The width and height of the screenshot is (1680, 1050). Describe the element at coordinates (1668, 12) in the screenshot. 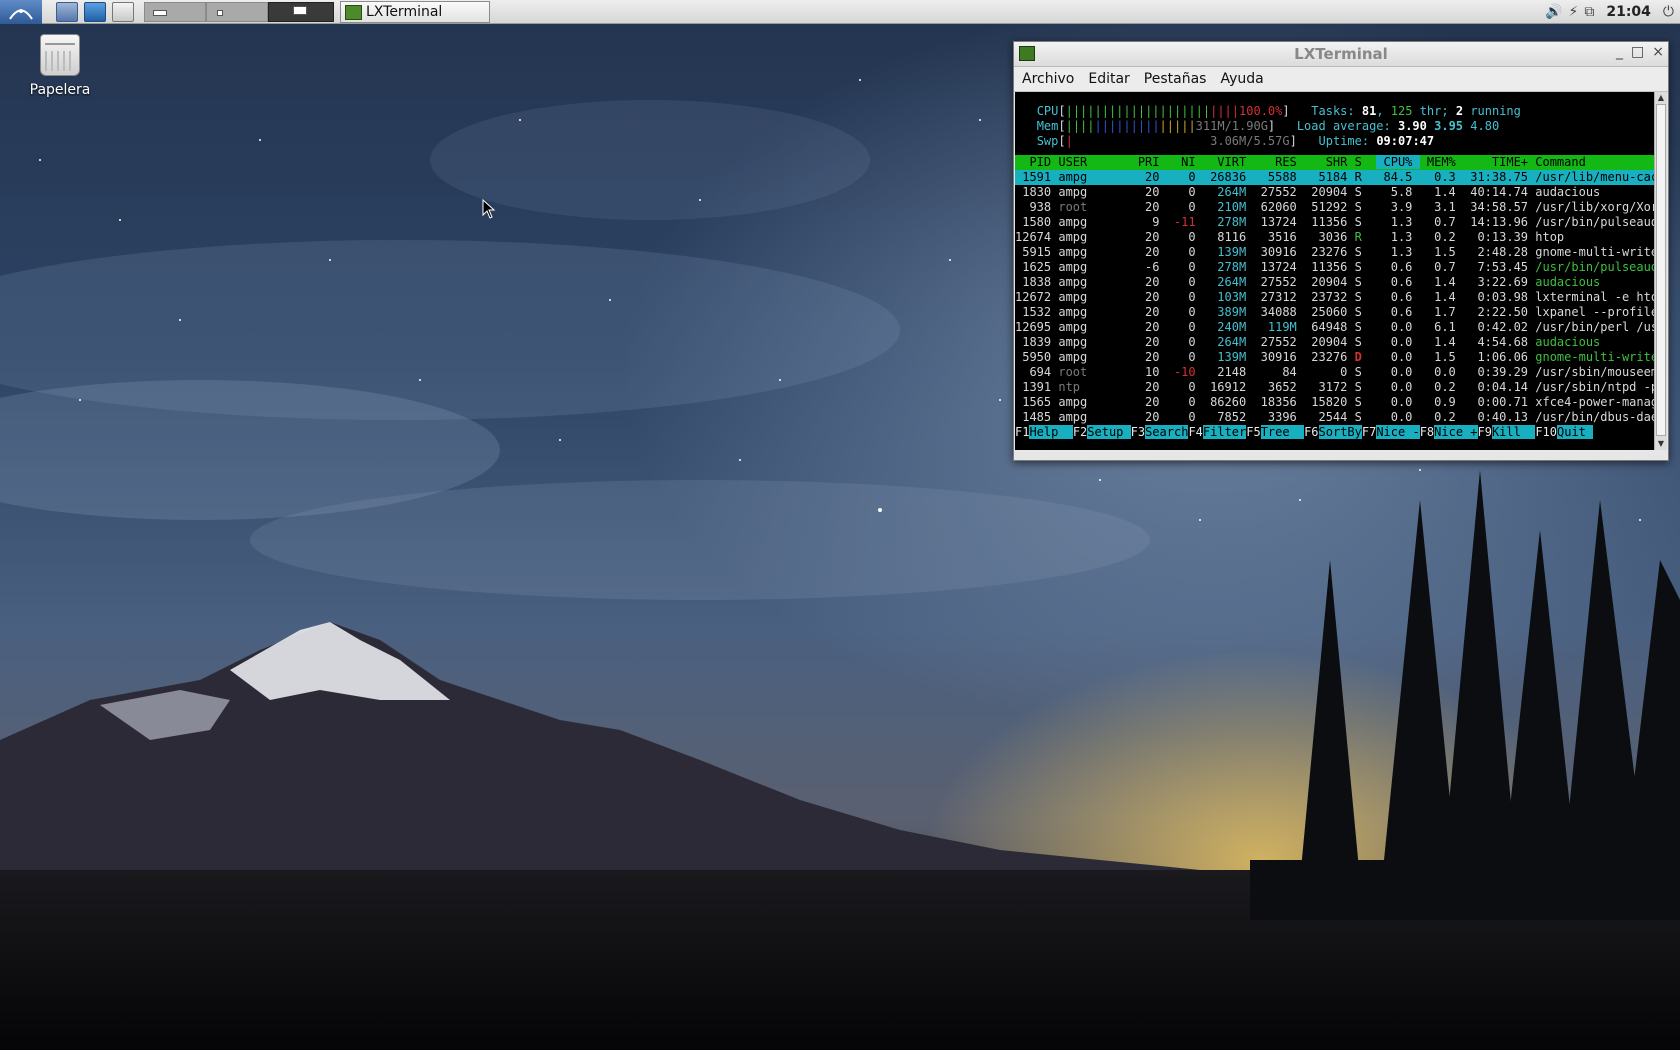

I see `power-icon: ⏻` at that location.